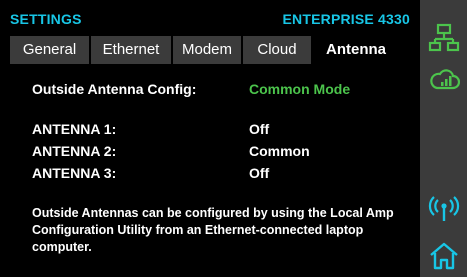 This screenshot has width=467, height=277. What do you see at coordinates (46, 19) in the screenshot?
I see `page-title: SETTINGS` at bounding box center [46, 19].